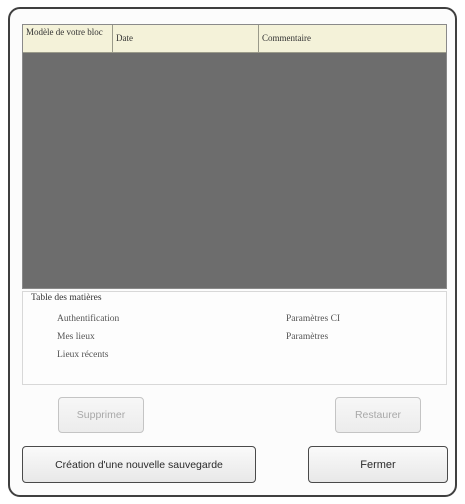 The image size is (465, 504). Describe the element at coordinates (139, 464) in the screenshot. I see `create-backup-button: Création d'une nouvelle sauvegarde` at that location.